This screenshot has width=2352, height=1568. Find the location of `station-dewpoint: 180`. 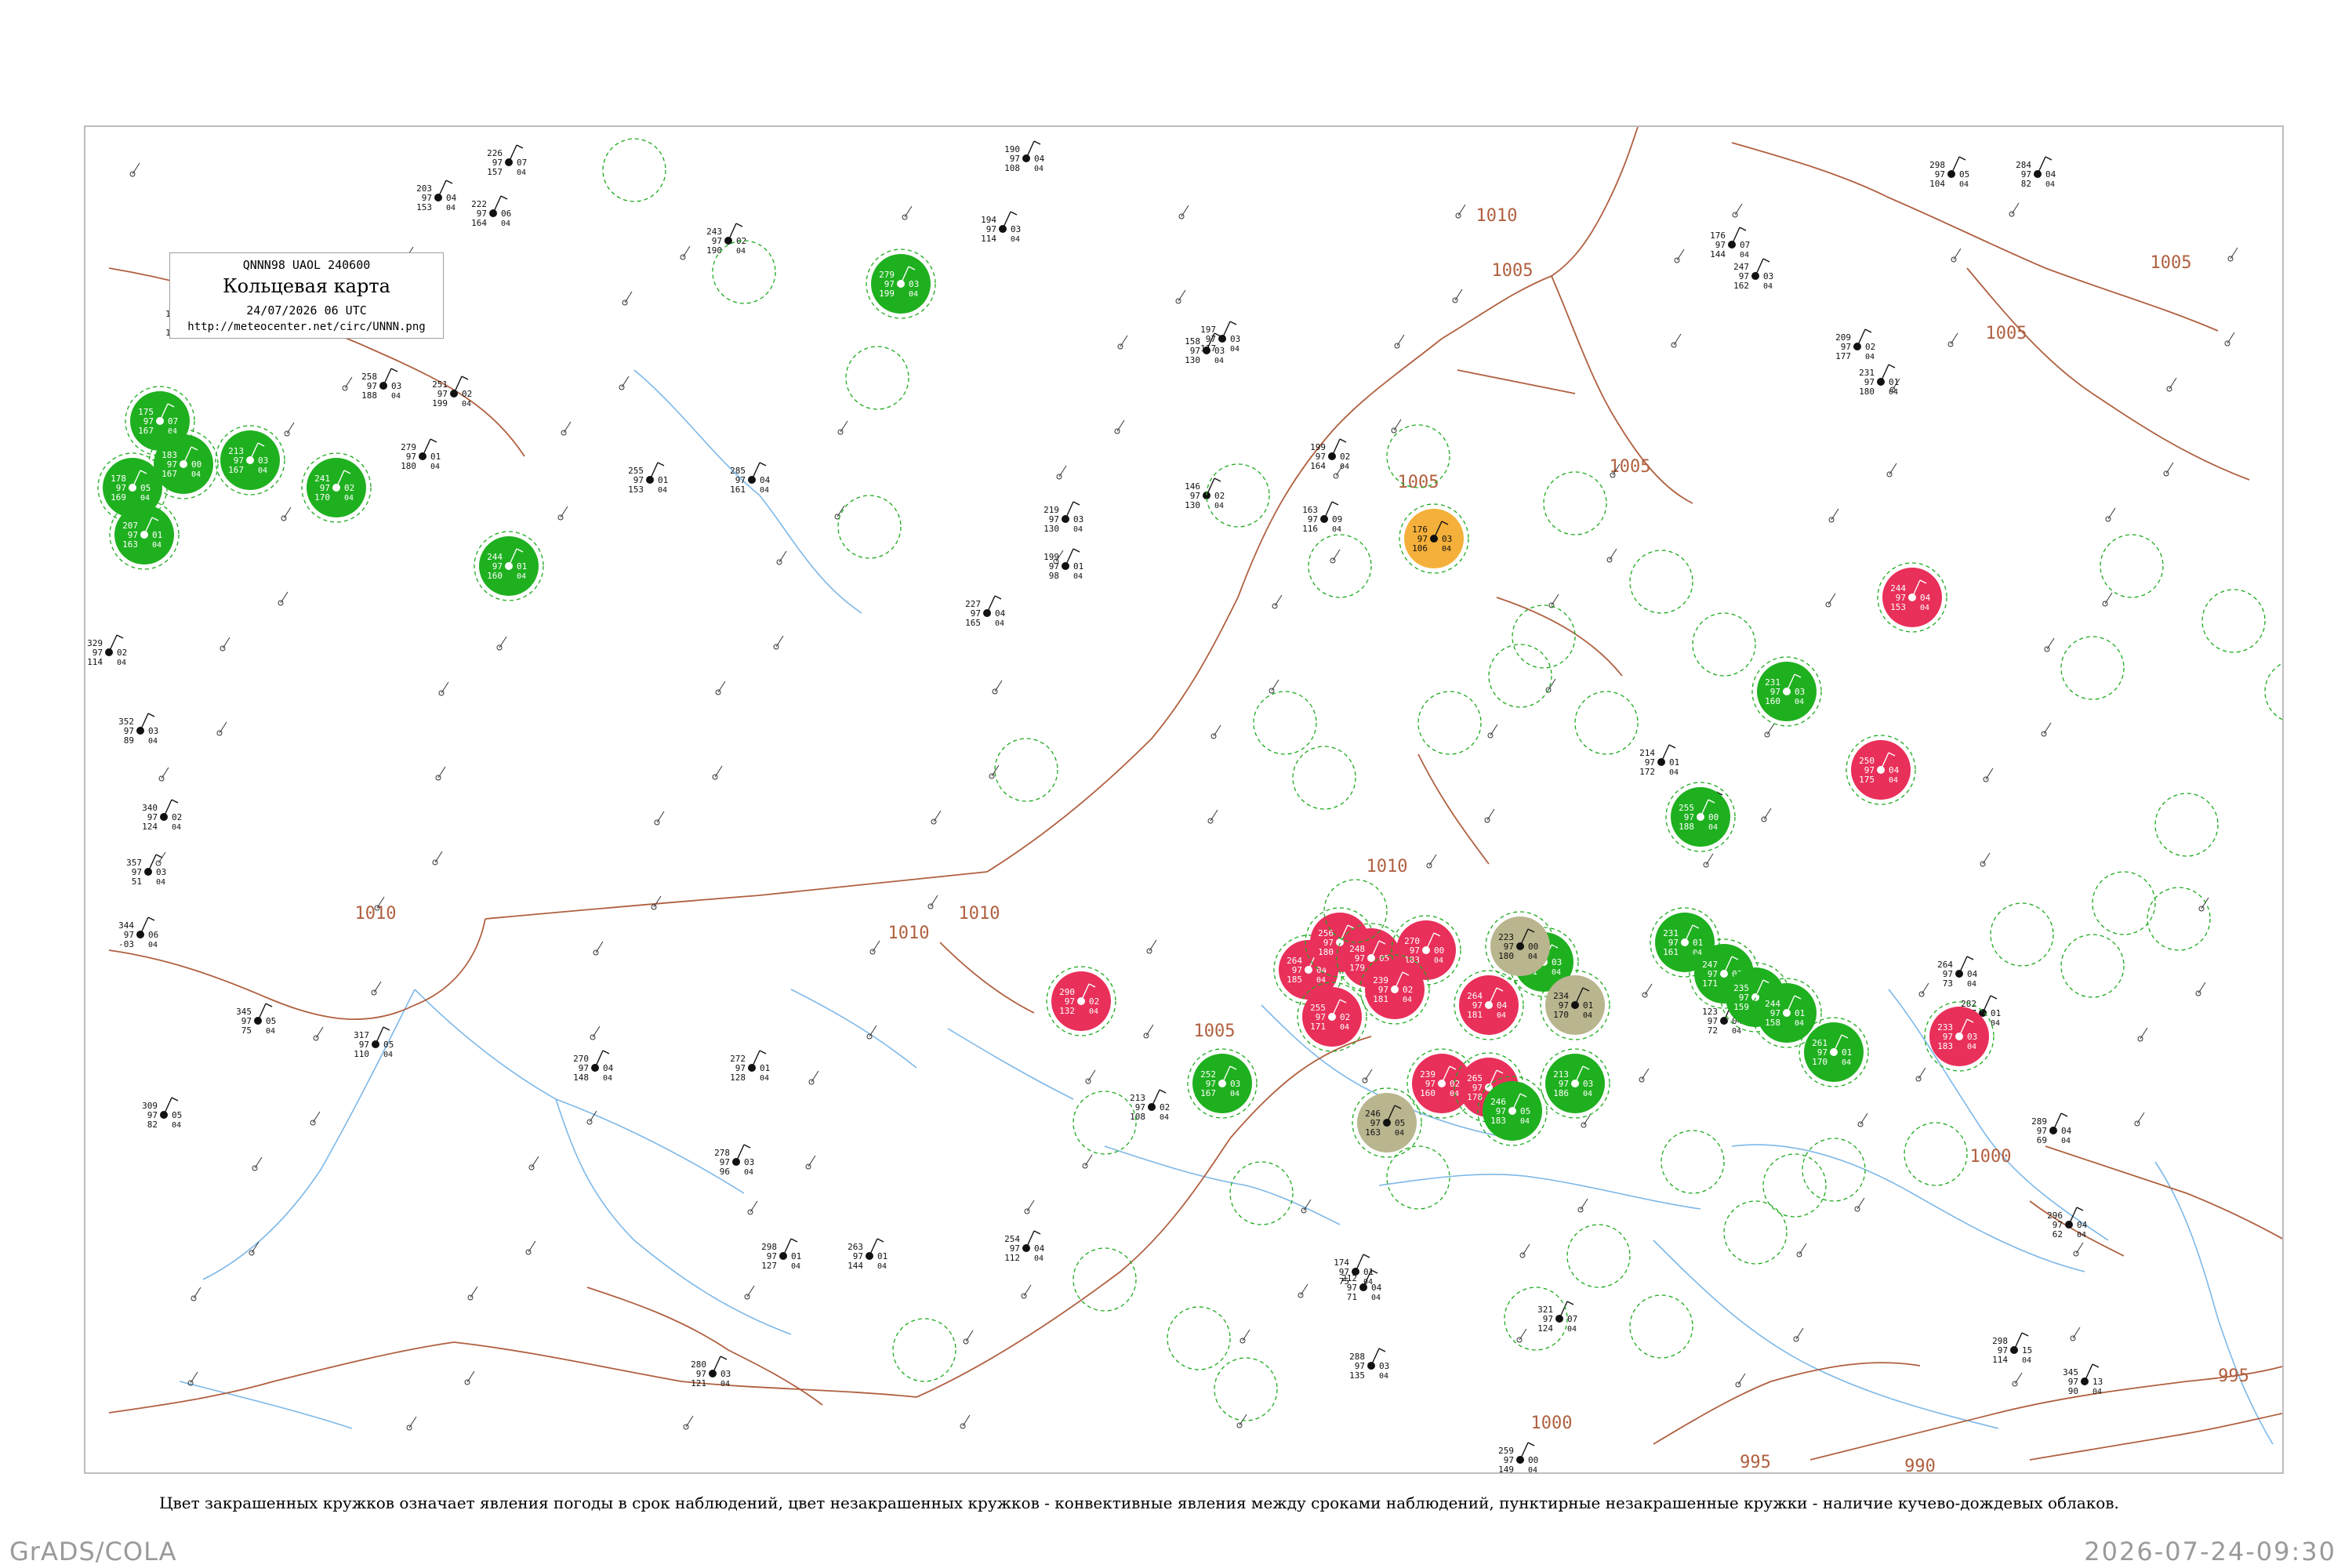

station-dewpoint: 180 is located at coordinates (408, 466).